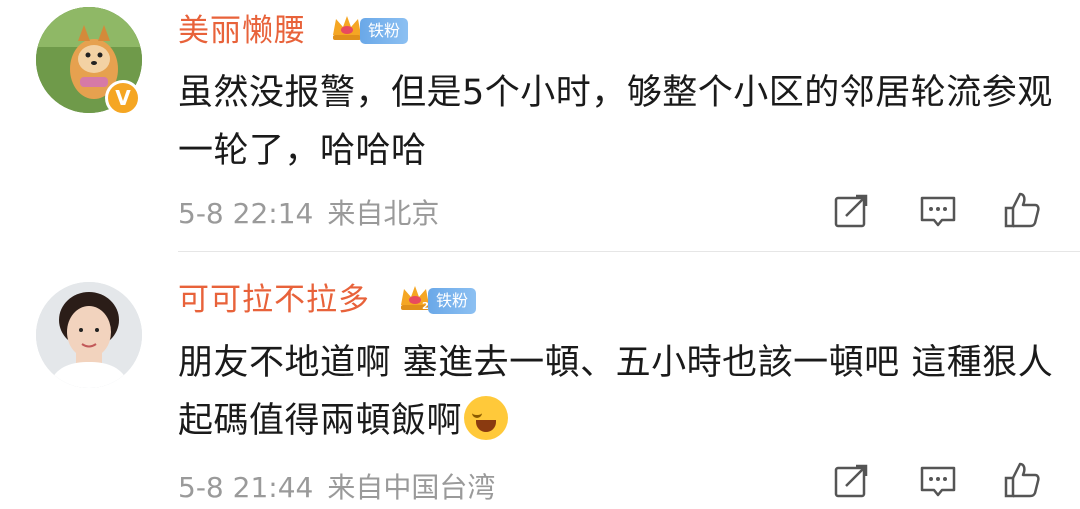 The width and height of the screenshot is (1080, 509). Describe the element at coordinates (347, 28) in the screenshot. I see `crown-icon` at that location.